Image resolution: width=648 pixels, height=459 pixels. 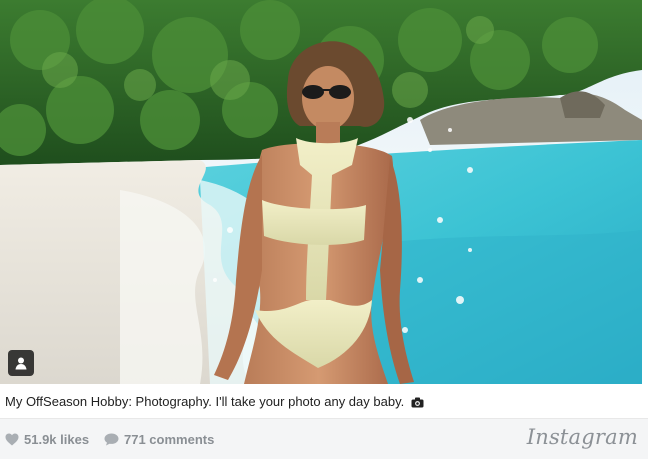 What do you see at coordinates (12, 439) in the screenshot?
I see `heart-icon` at bounding box center [12, 439].